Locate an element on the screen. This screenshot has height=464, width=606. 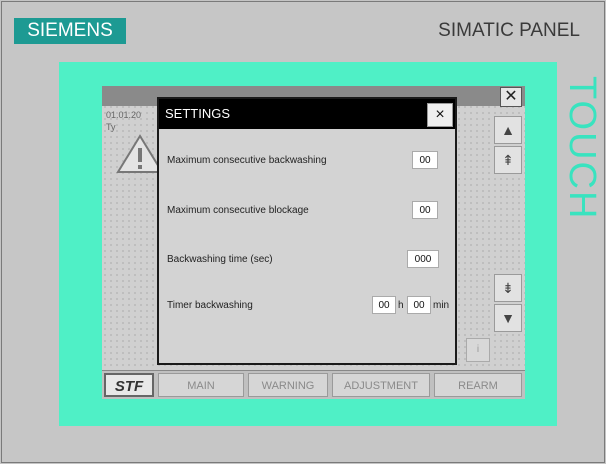
brand-logo: SIEMENS is located at coordinates (70, 31).